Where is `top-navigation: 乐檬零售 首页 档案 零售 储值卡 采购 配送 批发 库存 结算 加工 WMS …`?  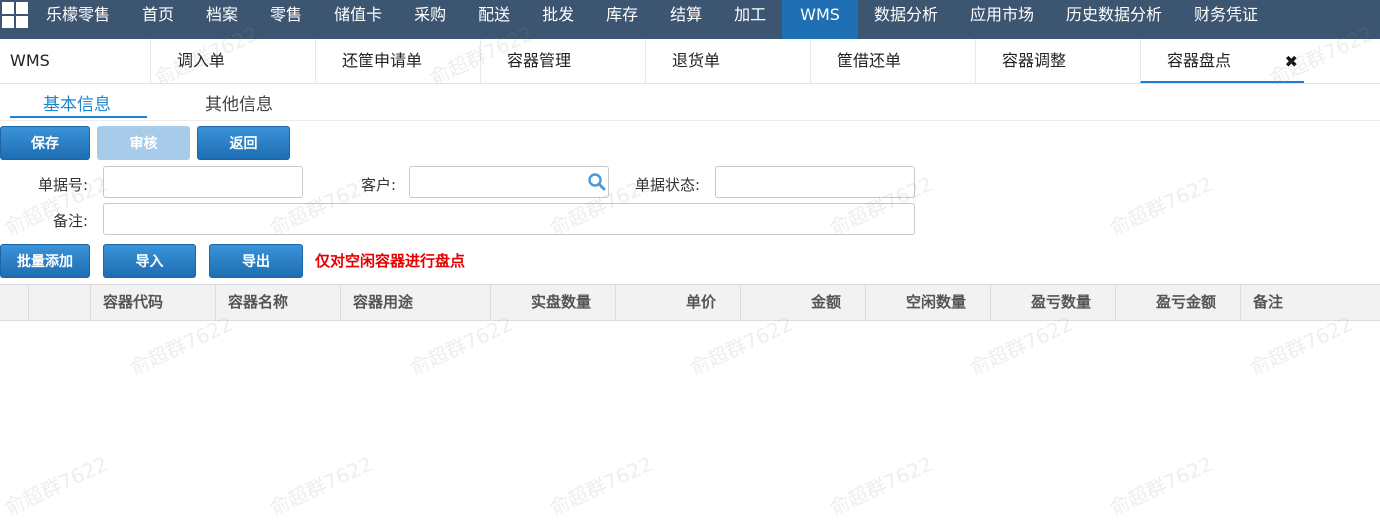 top-navigation: 乐檬零售 首页 档案 零售 储值卡 采购 配送 批发 库存 结算 加工 WMS … is located at coordinates (690, 19).